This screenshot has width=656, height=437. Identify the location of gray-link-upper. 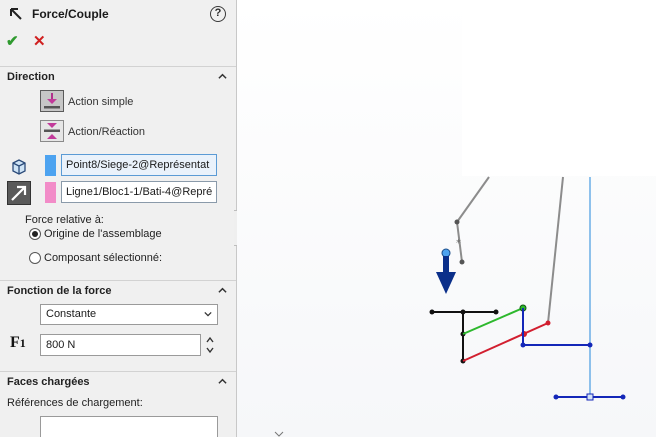
(473, 199).